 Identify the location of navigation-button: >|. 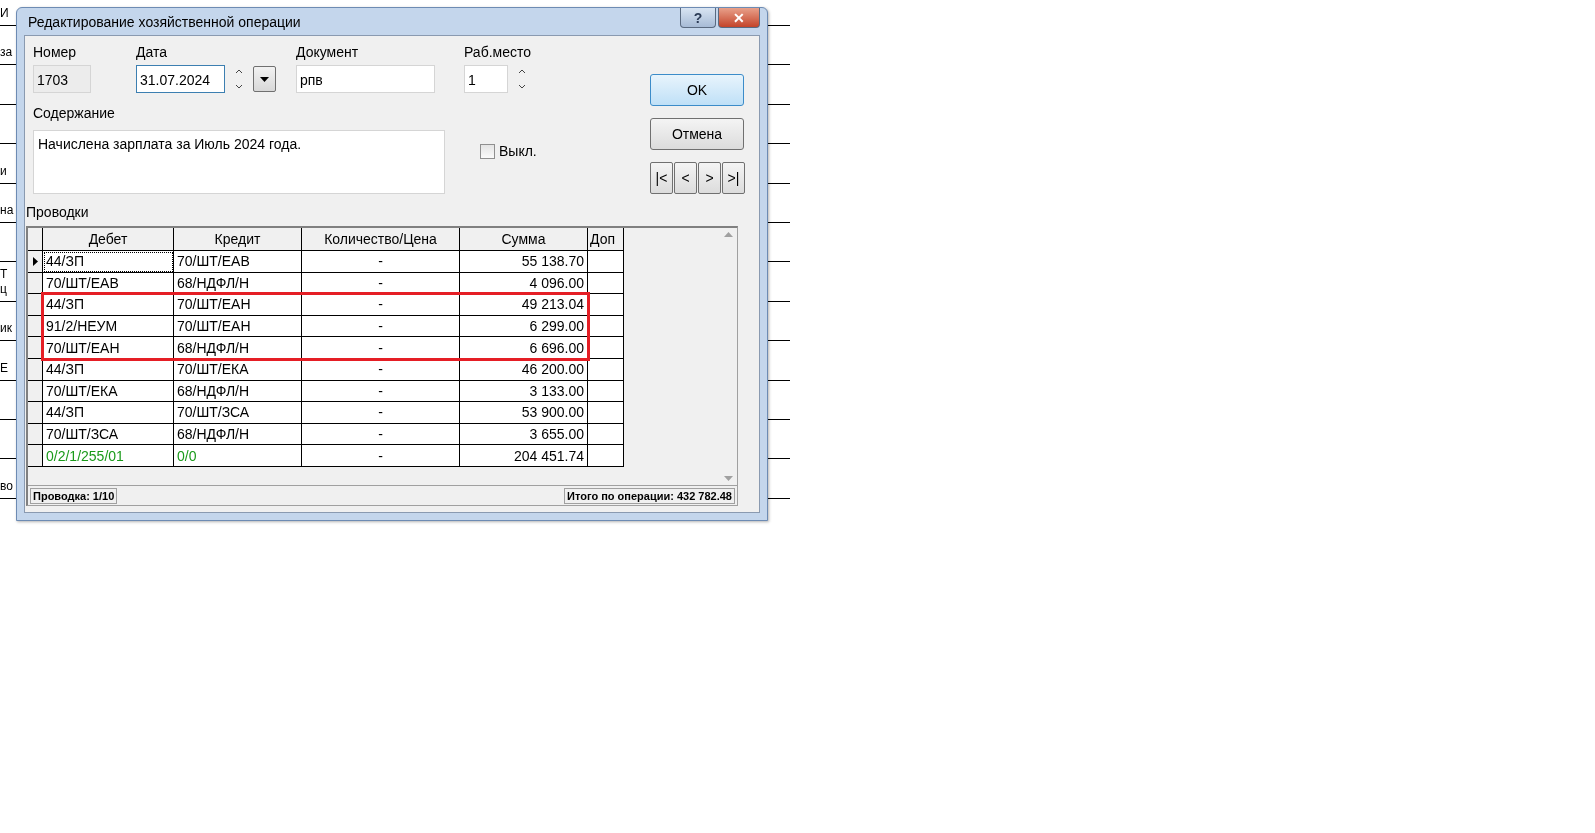
(733, 178).